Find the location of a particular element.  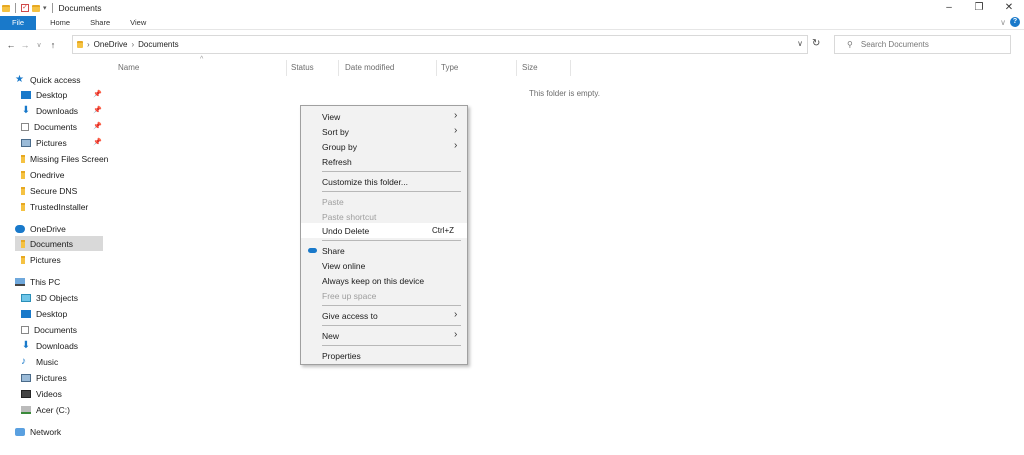

recent-locations-icon: ∨ is located at coordinates (39, 45).